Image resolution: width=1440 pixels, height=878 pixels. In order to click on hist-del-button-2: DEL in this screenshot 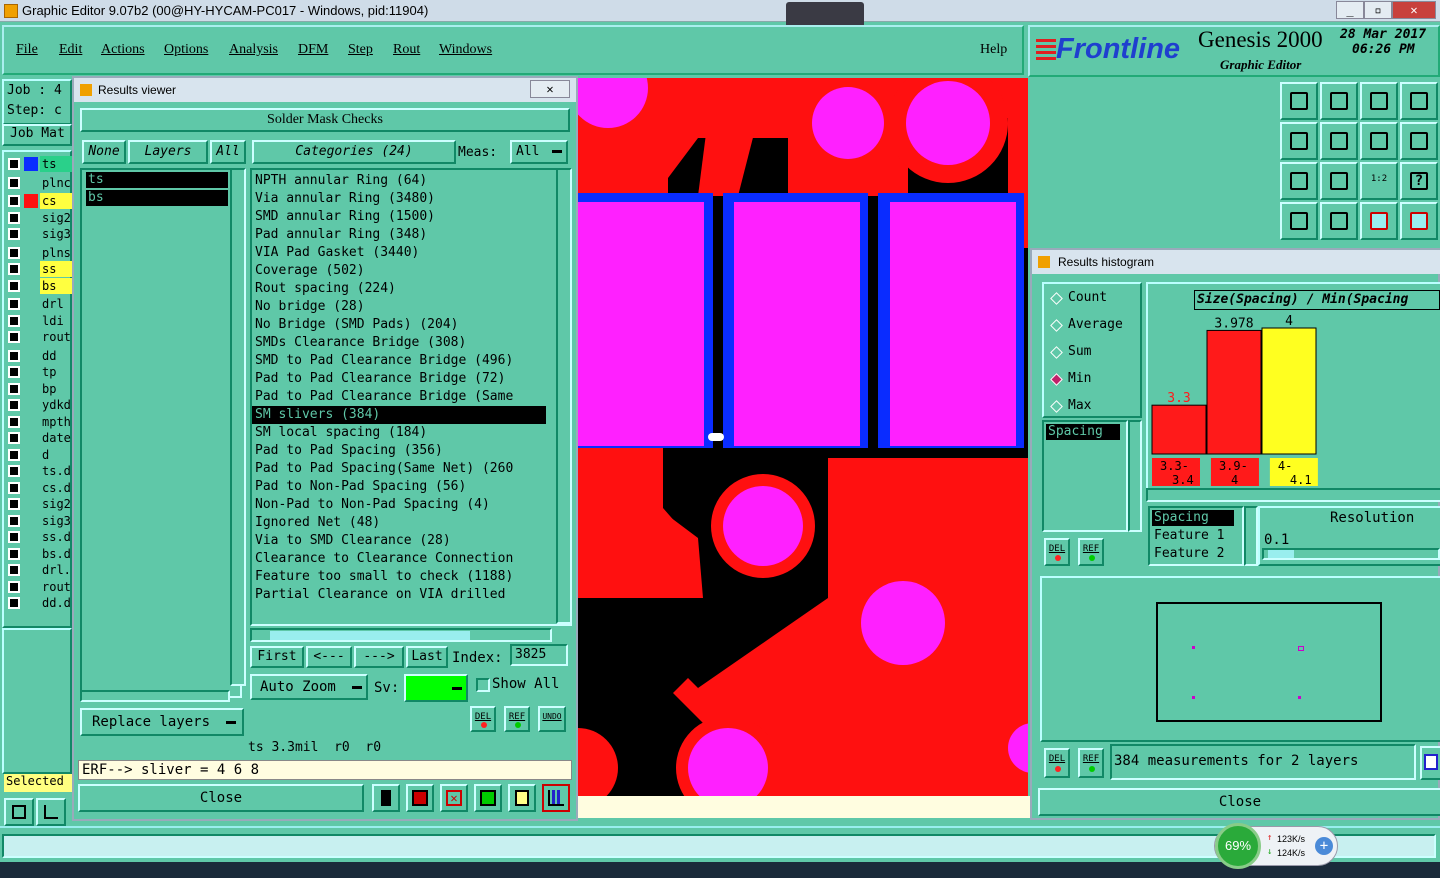, I will do `click(1057, 763)`.